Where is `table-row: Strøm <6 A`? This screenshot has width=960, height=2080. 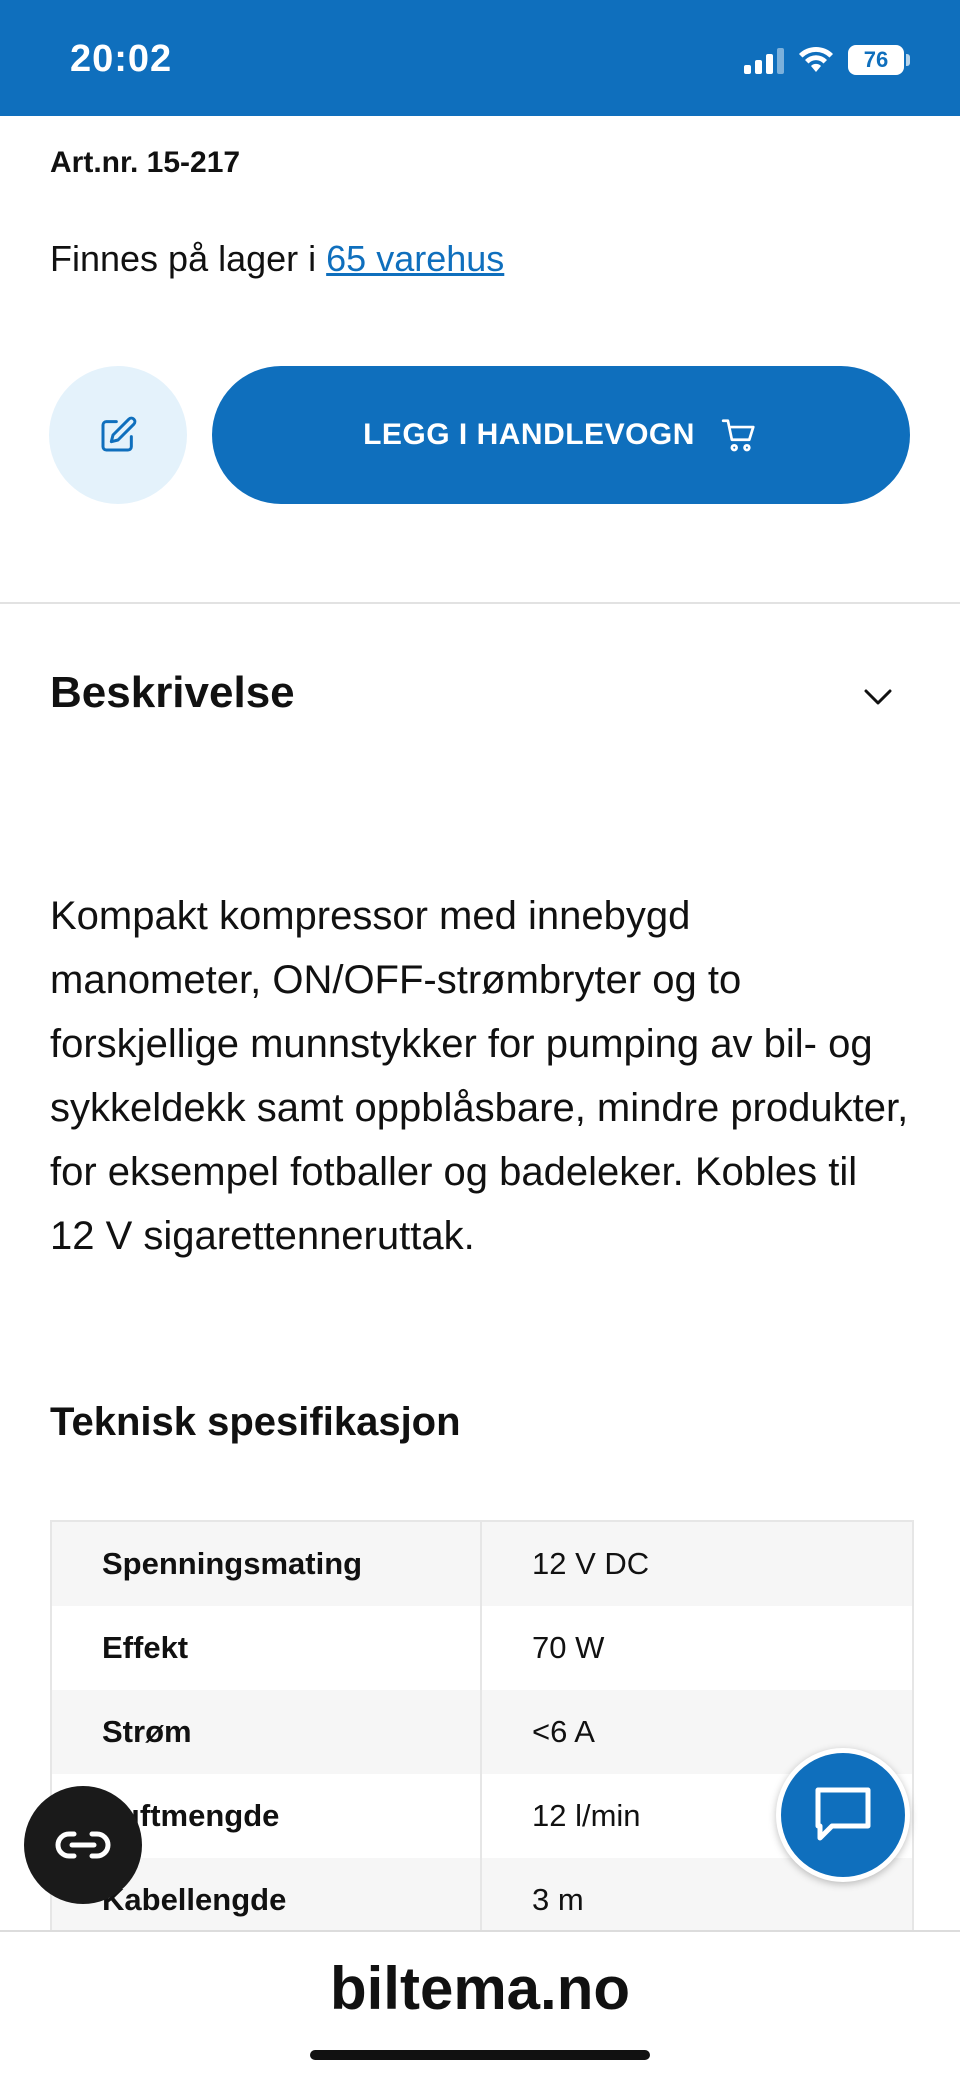 table-row: Strøm <6 A is located at coordinates (482, 1732).